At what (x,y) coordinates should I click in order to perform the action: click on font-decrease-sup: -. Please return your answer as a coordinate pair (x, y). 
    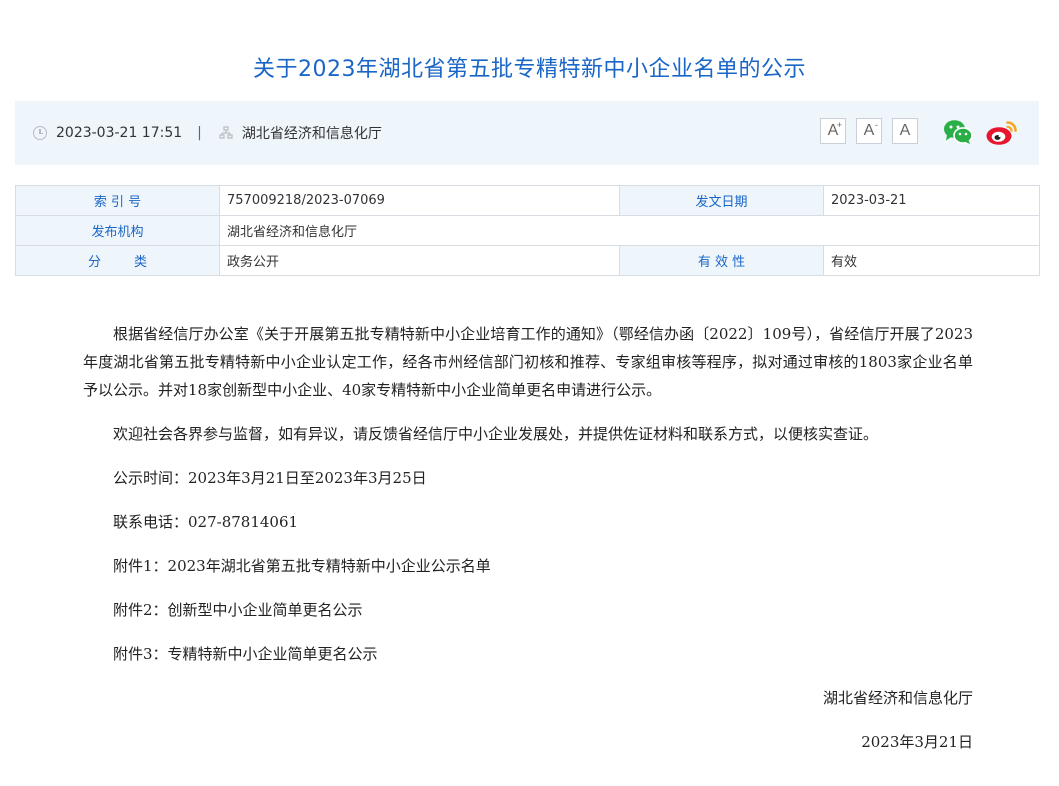
    Looking at the image, I should click on (876, 125).